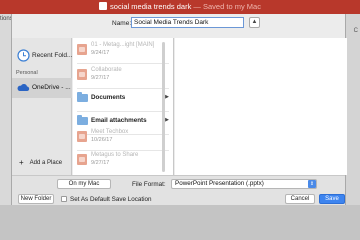 This screenshot has height=240, width=360. I want to click on plus-icon: +, so click(21, 162).